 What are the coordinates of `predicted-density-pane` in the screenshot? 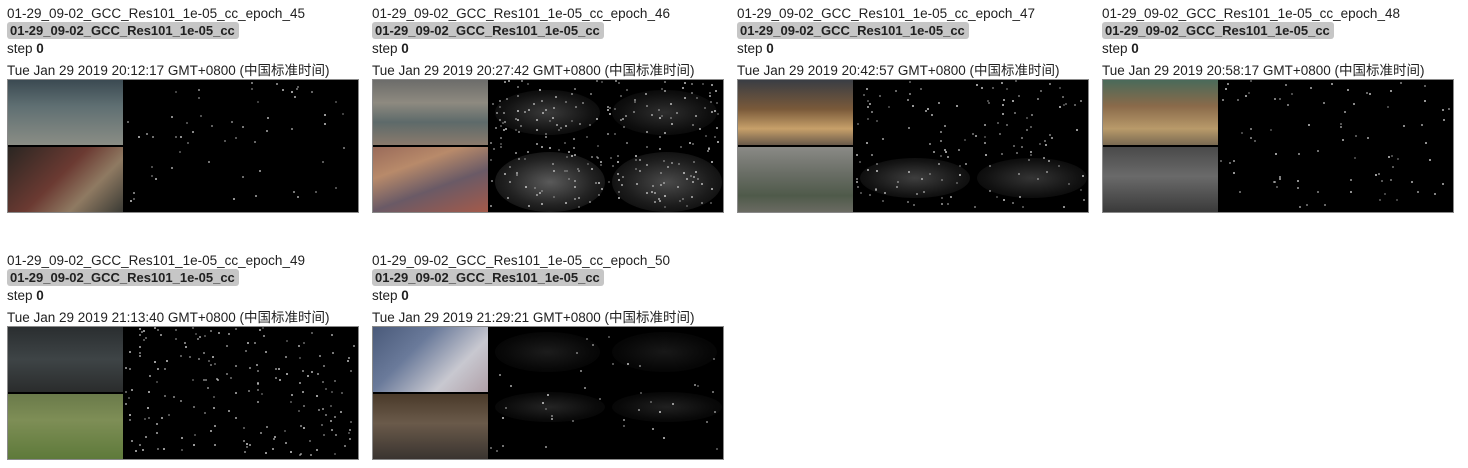 It's located at (1394, 146).